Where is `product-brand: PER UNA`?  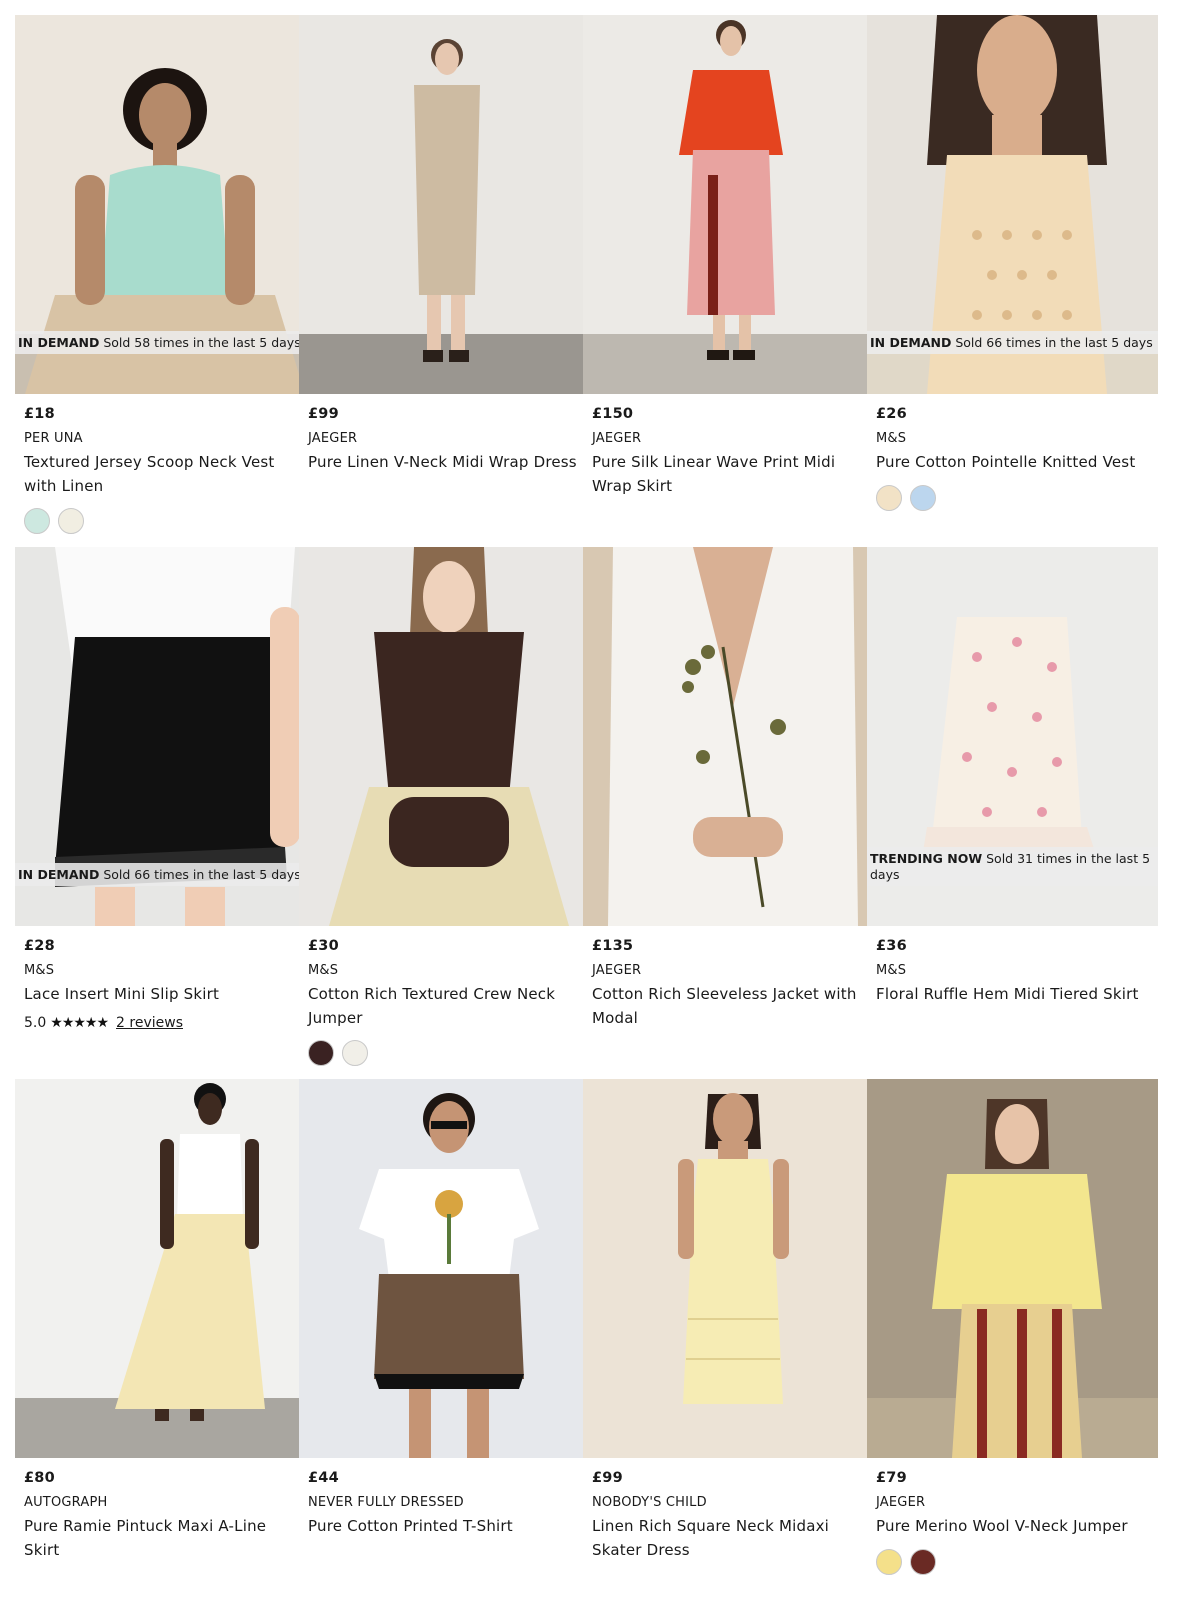 product-brand: PER UNA is located at coordinates (53, 438).